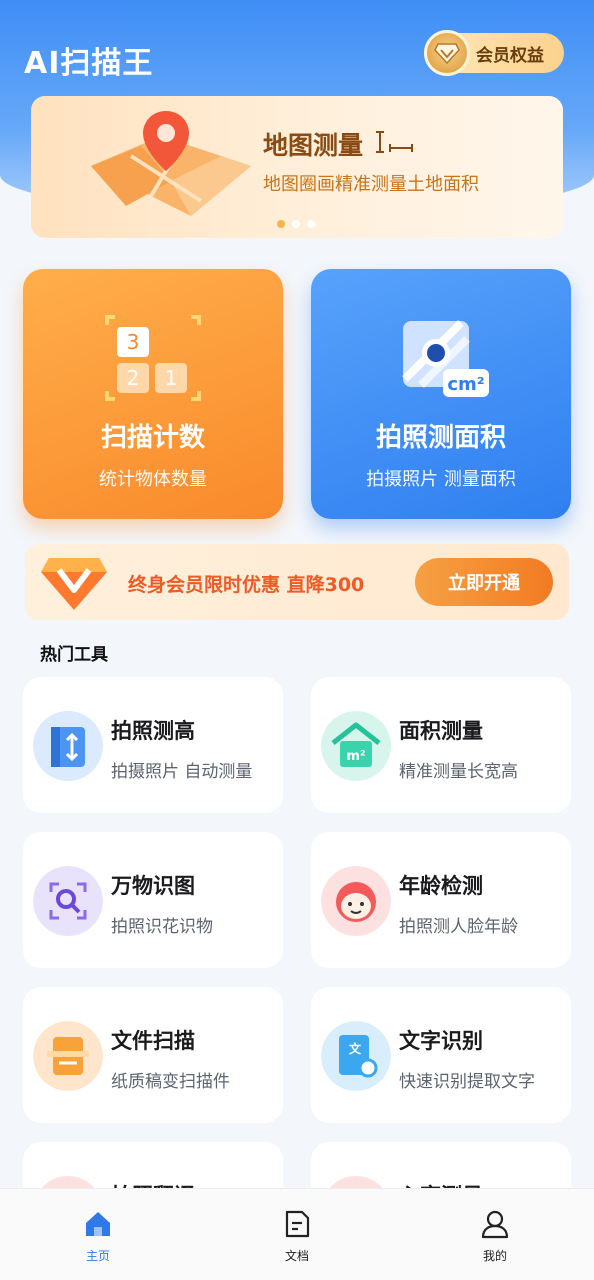 The width and height of the screenshot is (594, 1280). What do you see at coordinates (467, 1082) in the screenshot?
I see `tool-desc: 快速识别提取文字` at bounding box center [467, 1082].